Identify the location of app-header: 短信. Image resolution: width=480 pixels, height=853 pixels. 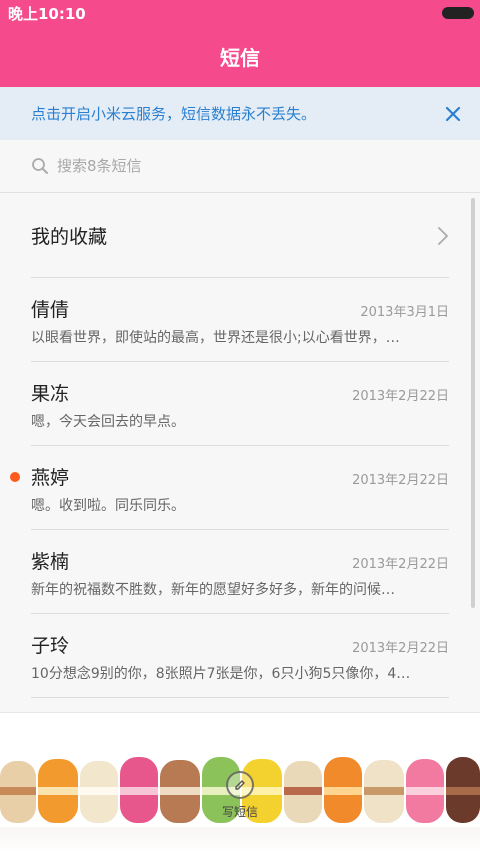
(240, 56).